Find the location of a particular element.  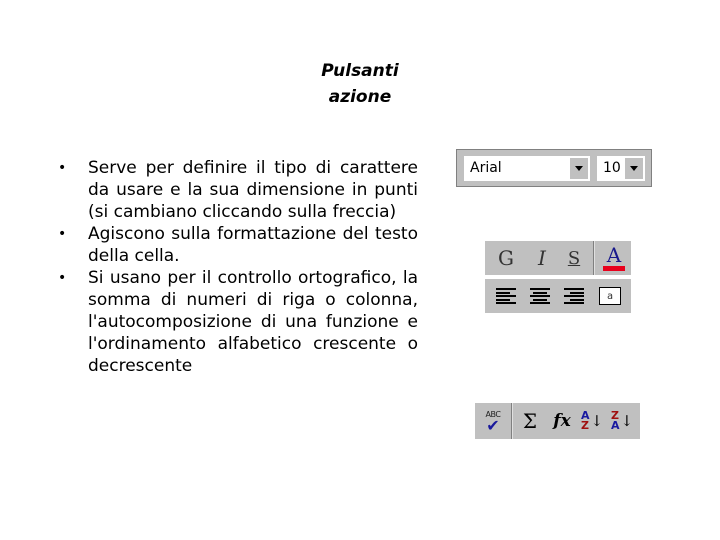

bold-button: G is located at coordinates (506, 258).